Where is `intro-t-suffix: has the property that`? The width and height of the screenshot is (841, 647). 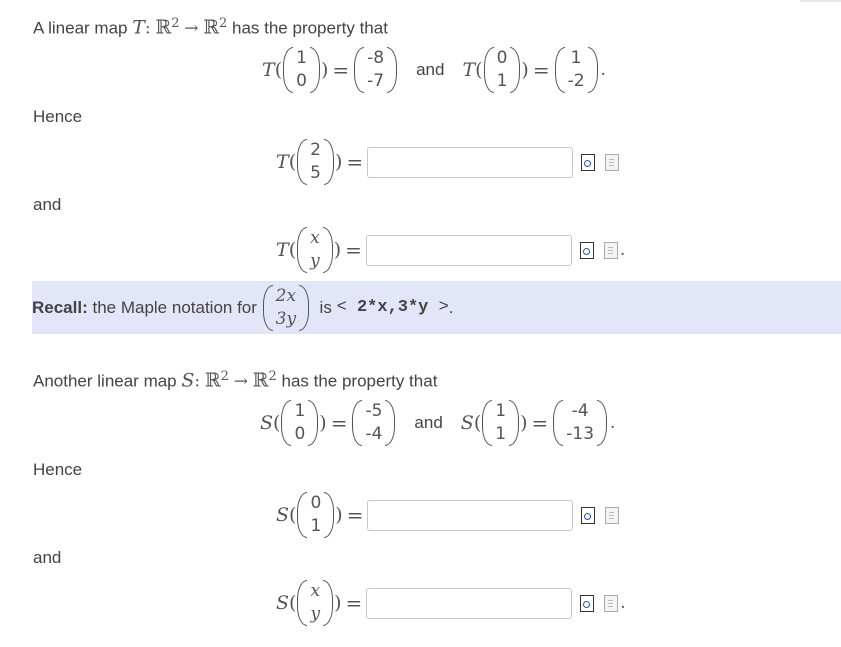 intro-t-suffix: has the property that is located at coordinates (310, 28).